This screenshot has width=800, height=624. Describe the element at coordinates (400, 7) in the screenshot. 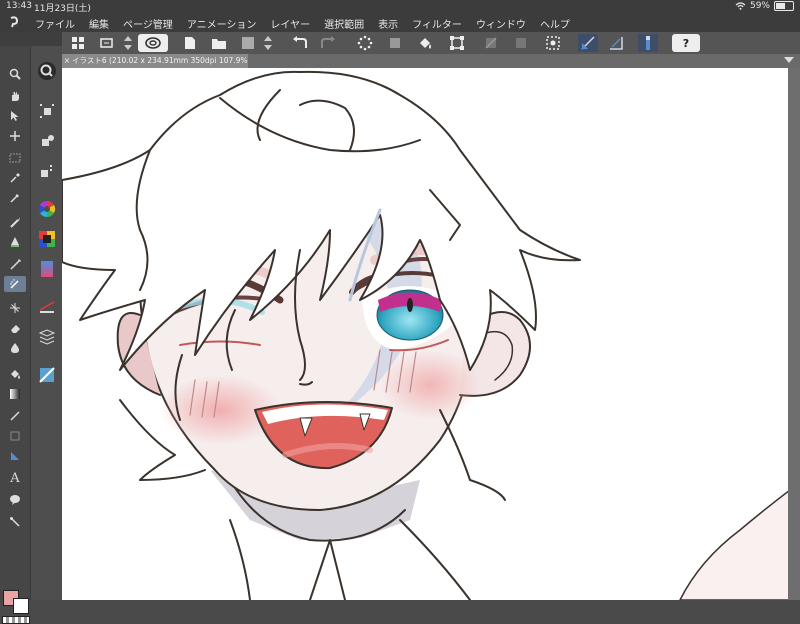

I see `ios-status-bar: 13:43 11月23日(土) 59%` at that location.